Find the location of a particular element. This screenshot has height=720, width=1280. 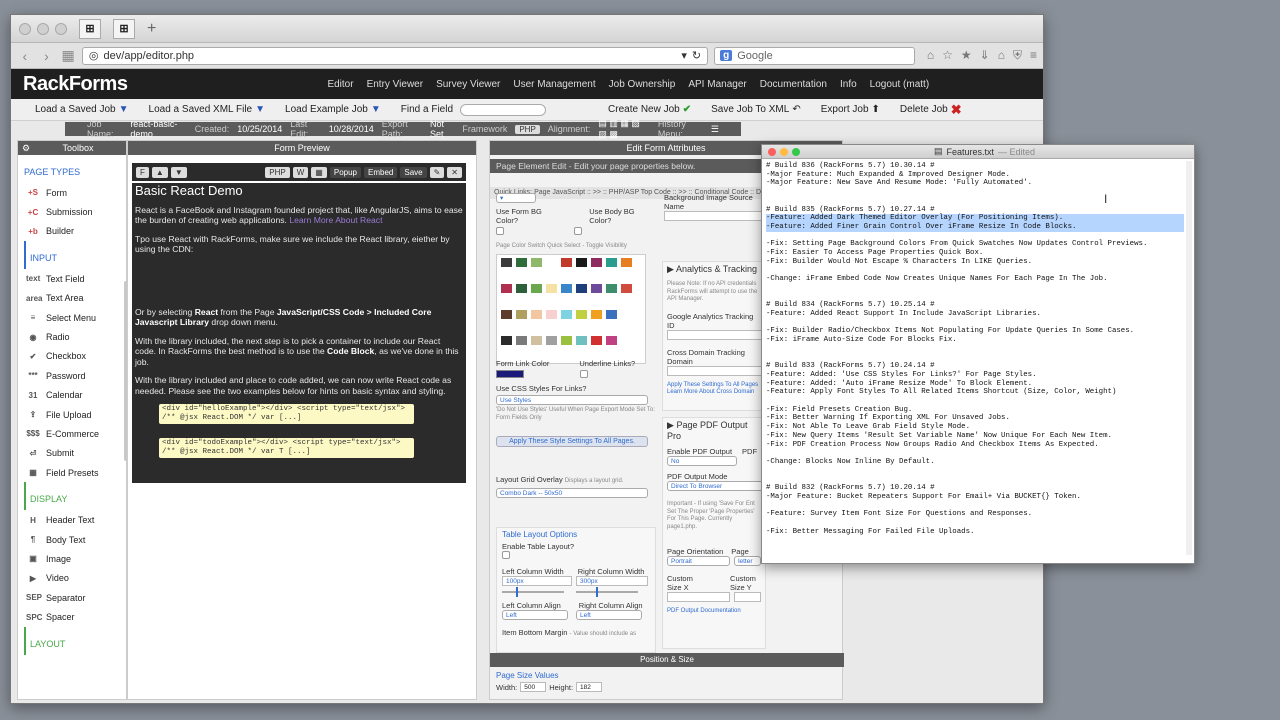

nav-item-logout-matt: Logout (matt) is located at coordinates (899, 84).